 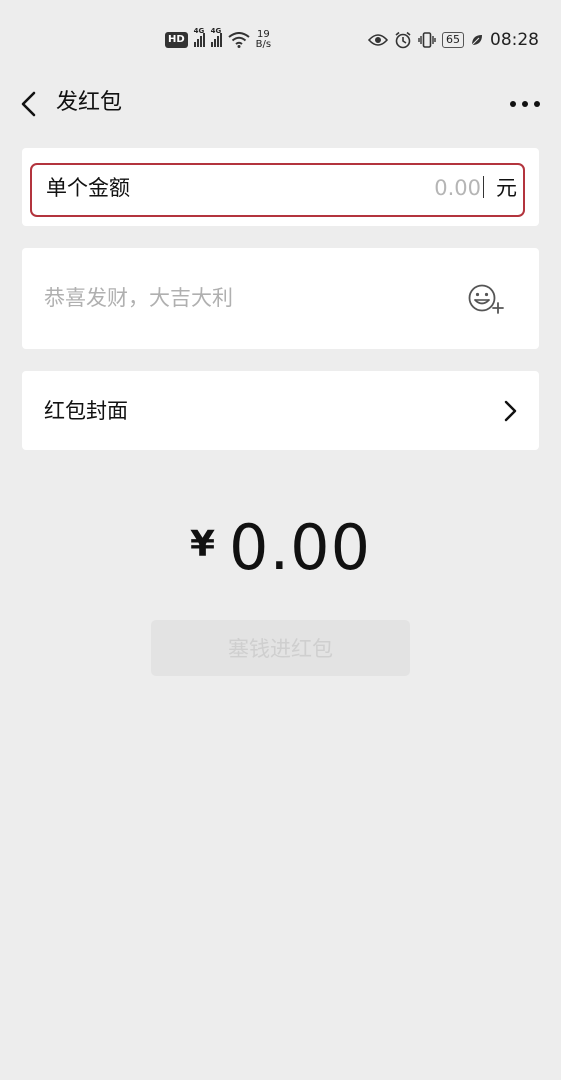 What do you see at coordinates (89, 102) in the screenshot?
I see `page-title: 发红包` at bounding box center [89, 102].